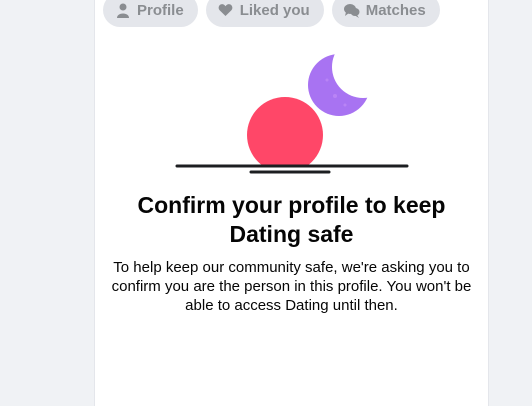 This screenshot has height=406, width=532. Describe the element at coordinates (339, 85) in the screenshot. I see `moon-icon` at that location.